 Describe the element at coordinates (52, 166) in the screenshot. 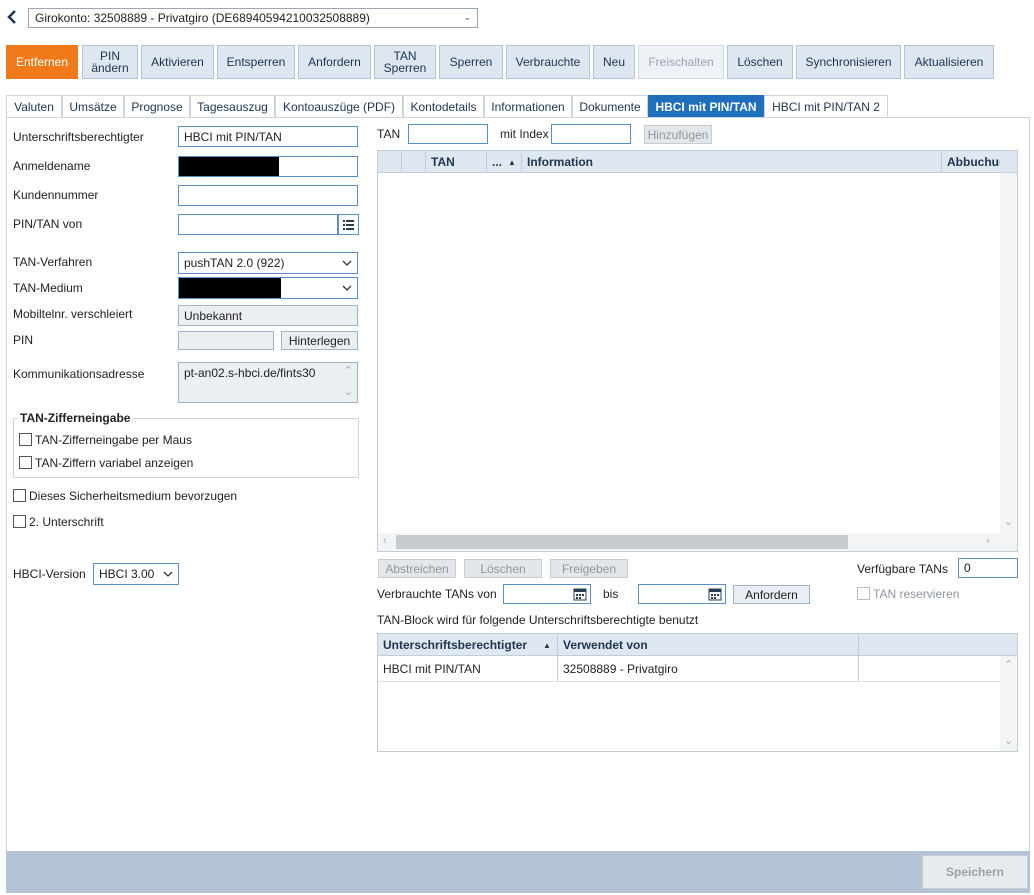

I see `anmeldename-label: Anmeldename` at that location.